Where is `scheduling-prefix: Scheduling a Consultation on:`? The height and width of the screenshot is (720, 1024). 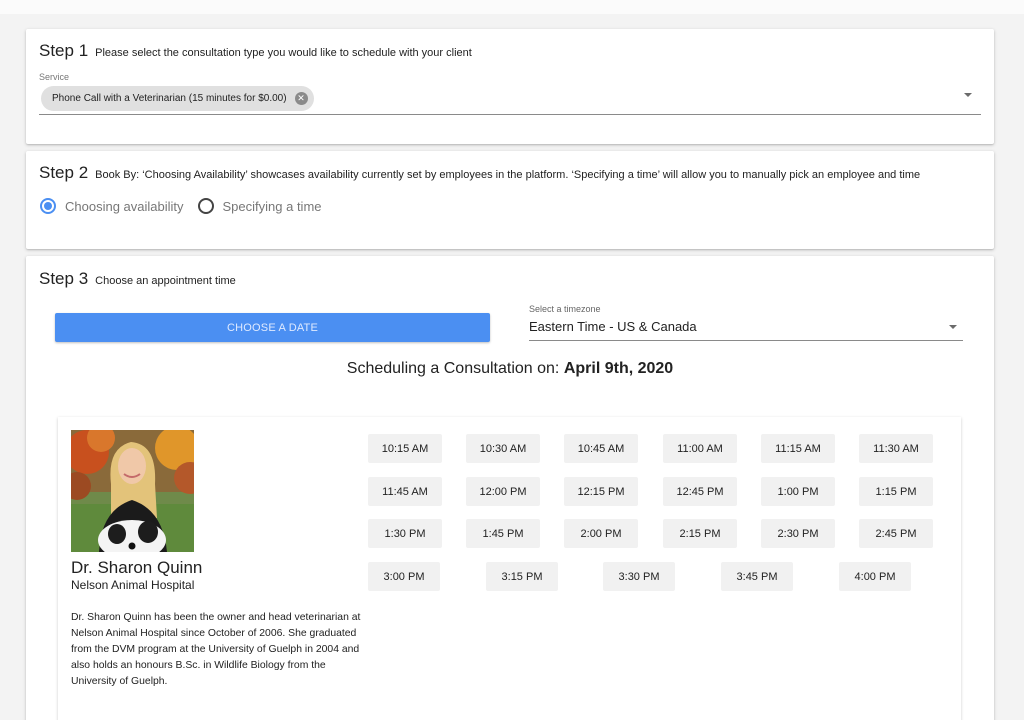
scheduling-prefix: Scheduling a Consultation on: is located at coordinates (455, 368).